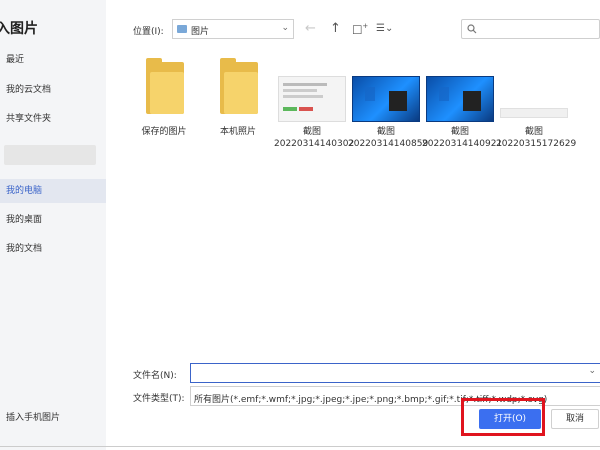 The height and width of the screenshot is (450, 600). What do you see at coordinates (50, 155) in the screenshot?
I see `sidebar-item-blurred` at bounding box center [50, 155].